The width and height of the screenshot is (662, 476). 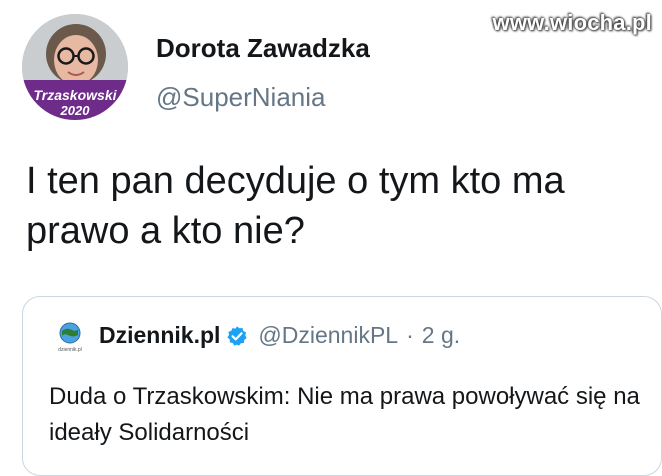 What do you see at coordinates (328, 335) in the screenshot?
I see `quoted-author-handle: @DziennikPL` at bounding box center [328, 335].